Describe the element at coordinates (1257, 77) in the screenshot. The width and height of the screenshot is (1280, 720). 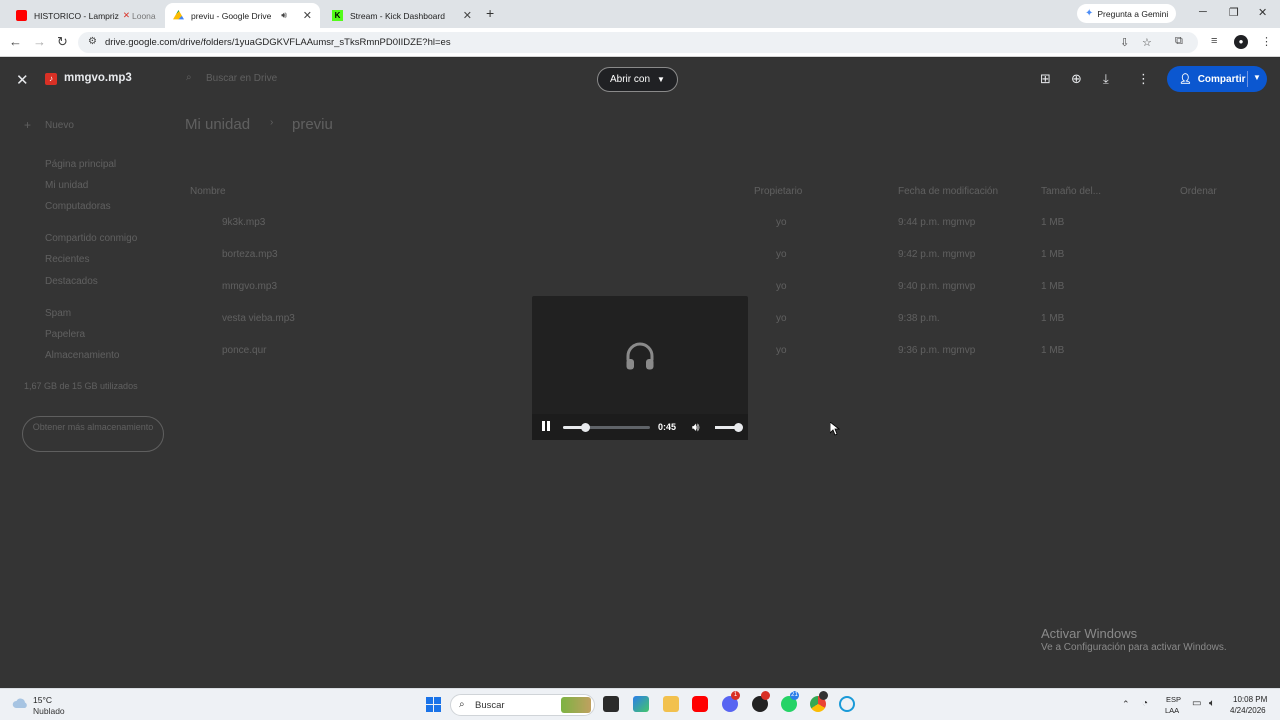
I see `share-dropdown-icon: ▼` at that location.